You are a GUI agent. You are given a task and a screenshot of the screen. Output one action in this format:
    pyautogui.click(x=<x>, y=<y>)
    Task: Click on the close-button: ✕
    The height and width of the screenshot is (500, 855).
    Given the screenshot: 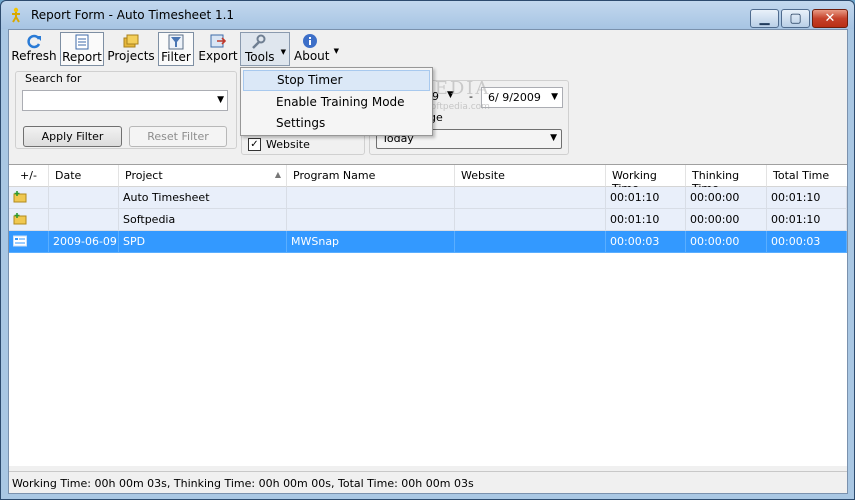 What is the action you would take?
    pyautogui.click(x=830, y=18)
    